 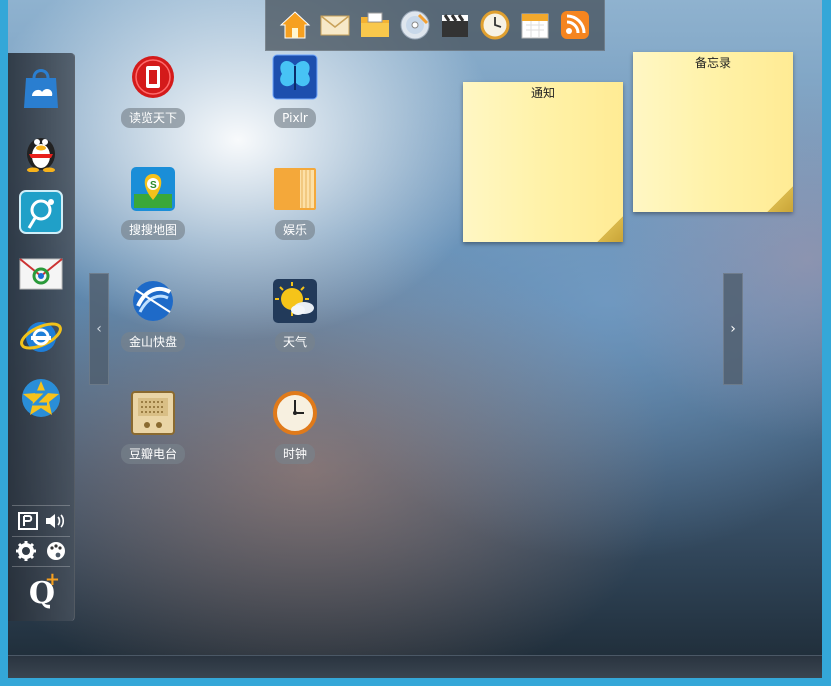 I want to click on app-pixlr: Pixlr, so click(x=295, y=91).